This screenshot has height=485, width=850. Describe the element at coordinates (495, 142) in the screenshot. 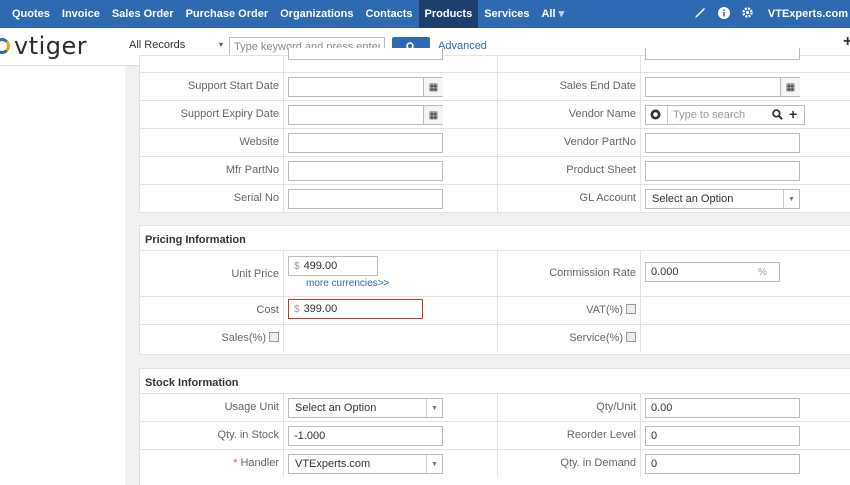

I see `form-row: Website Vendor PartNo` at that location.